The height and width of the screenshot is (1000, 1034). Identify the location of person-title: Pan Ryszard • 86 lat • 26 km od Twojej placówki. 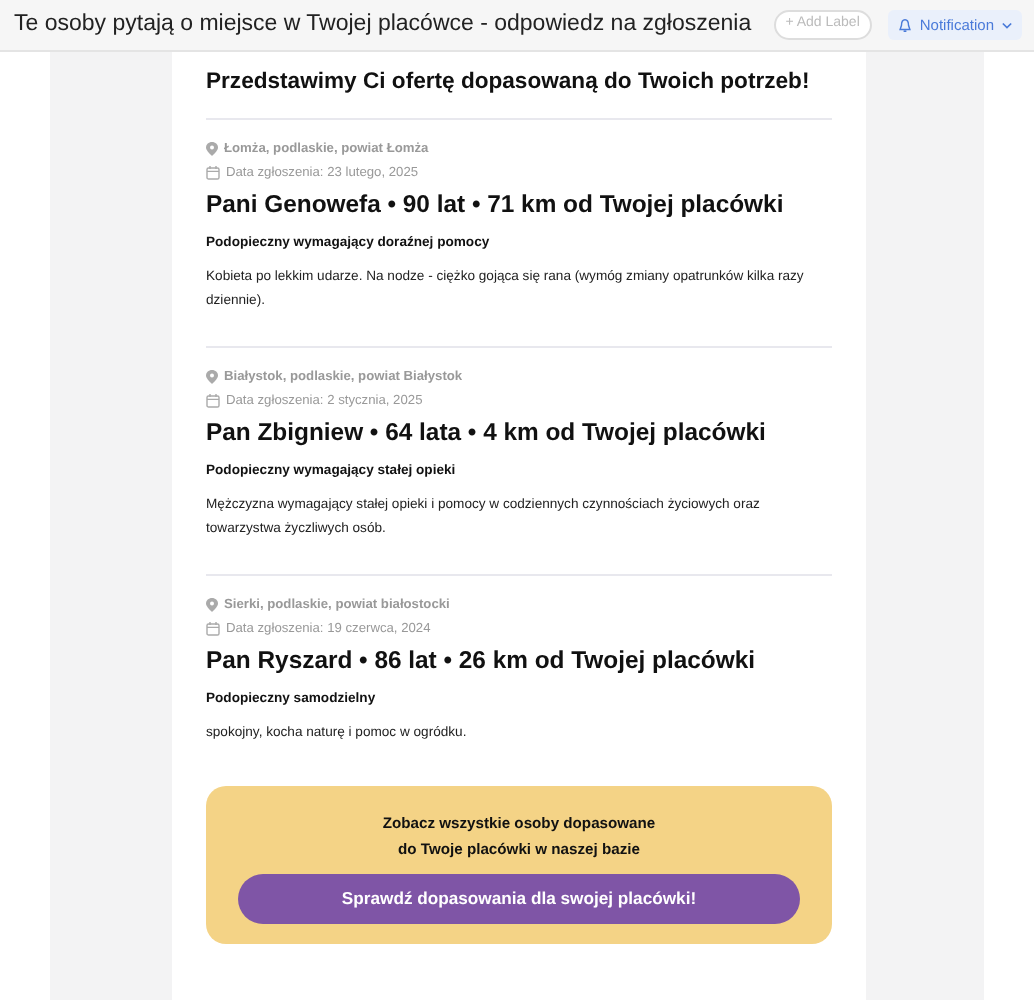
(481, 661).